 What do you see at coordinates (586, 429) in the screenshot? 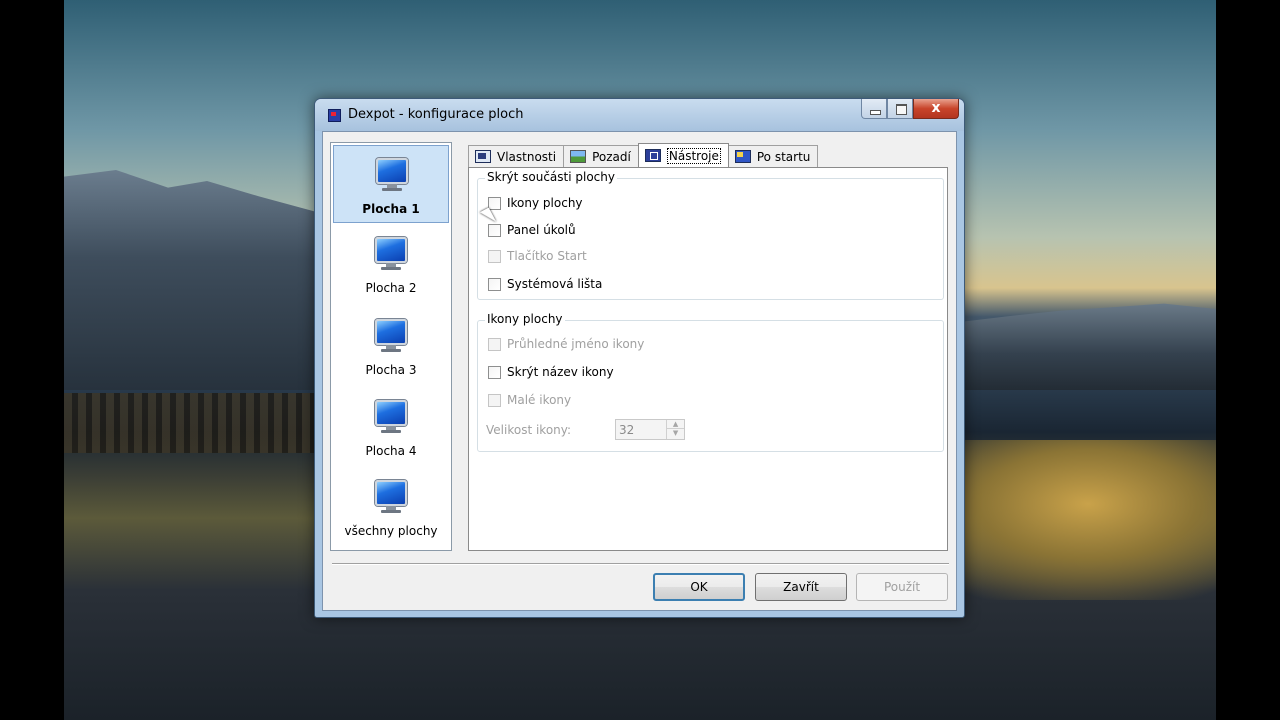
I see `icon-size-row: Velikost ikony: 32 ▲ ▼` at bounding box center [586, 429].